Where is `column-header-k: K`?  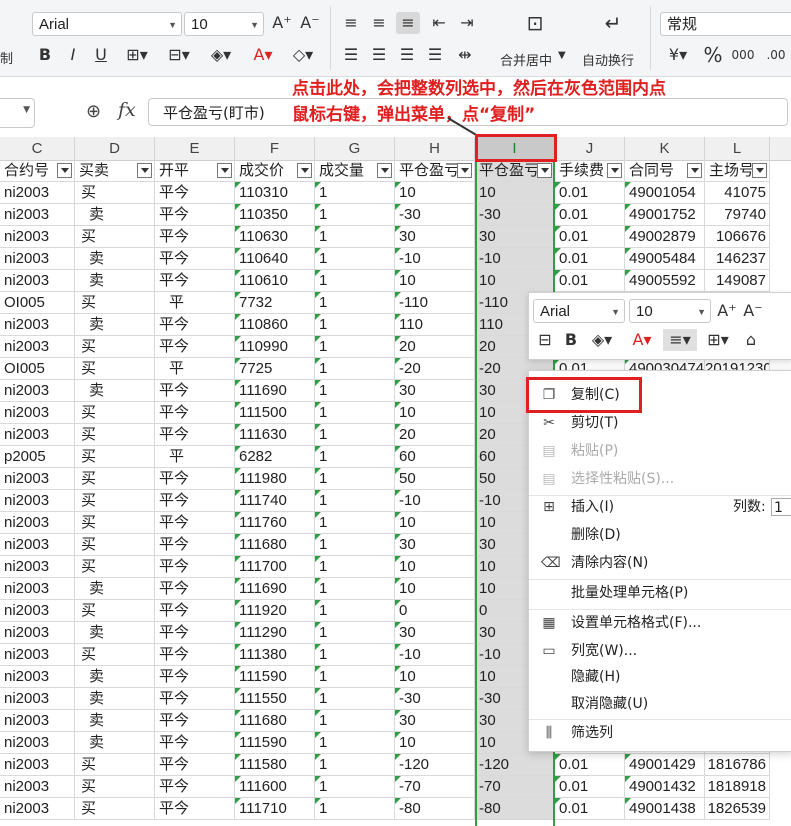
column-header-k: K is located at coordinates (665, 148).